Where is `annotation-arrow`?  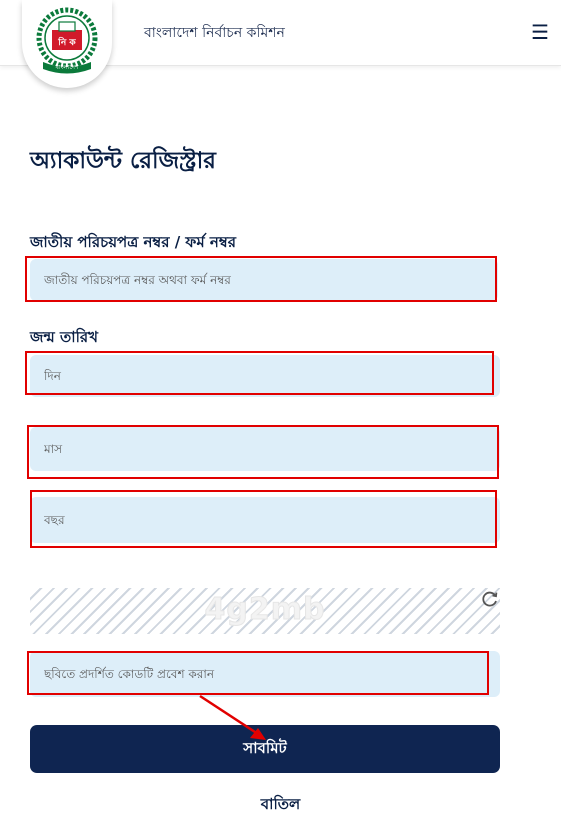 annotation-arrow is located at coordinates (232, 717).